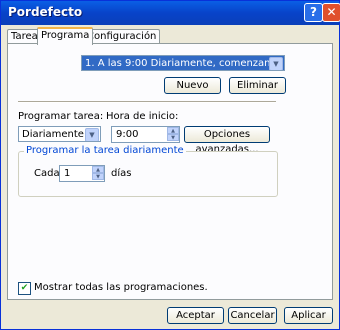 This screenshot has height=330, width=340. What do you see at coordinates (47, 173) in the screenshot?
I see `every-label: Cada` at bounding box center [47, 173].